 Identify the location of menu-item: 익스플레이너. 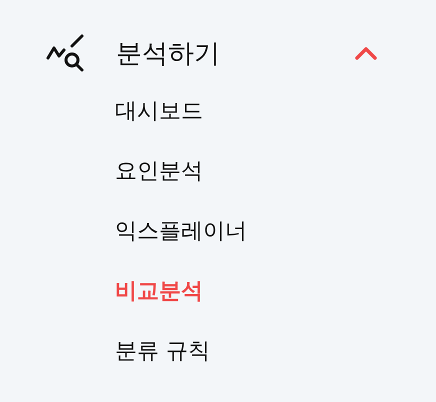
(181, 231).